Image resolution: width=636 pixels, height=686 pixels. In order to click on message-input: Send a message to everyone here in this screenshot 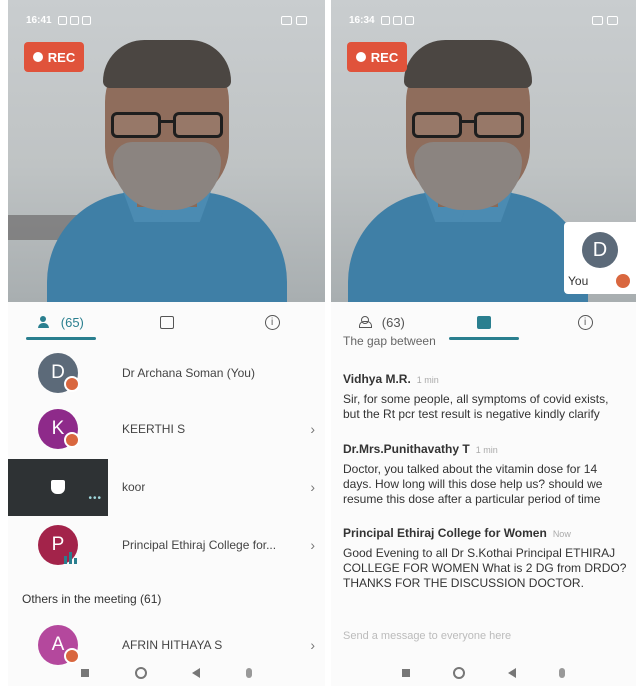, I will do `click(485, 636)`.